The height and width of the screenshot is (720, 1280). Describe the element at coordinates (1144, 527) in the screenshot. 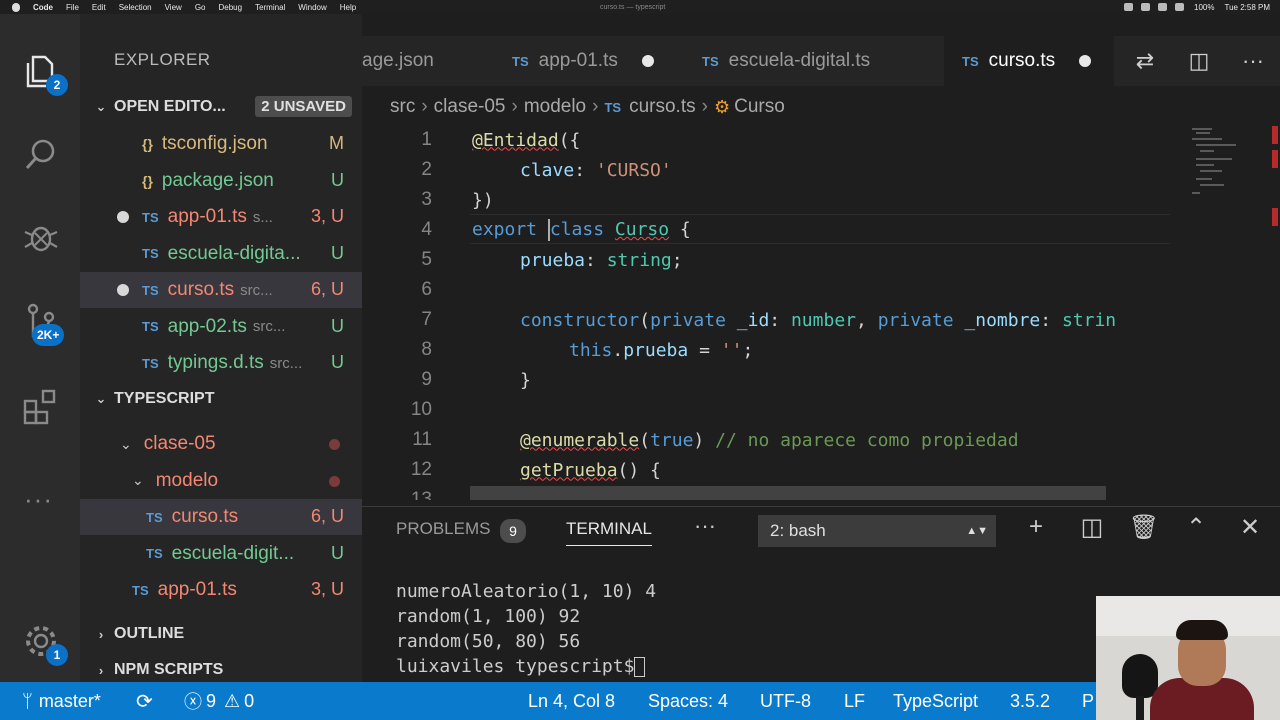

I see `trash-icon: 🗑` at that location.